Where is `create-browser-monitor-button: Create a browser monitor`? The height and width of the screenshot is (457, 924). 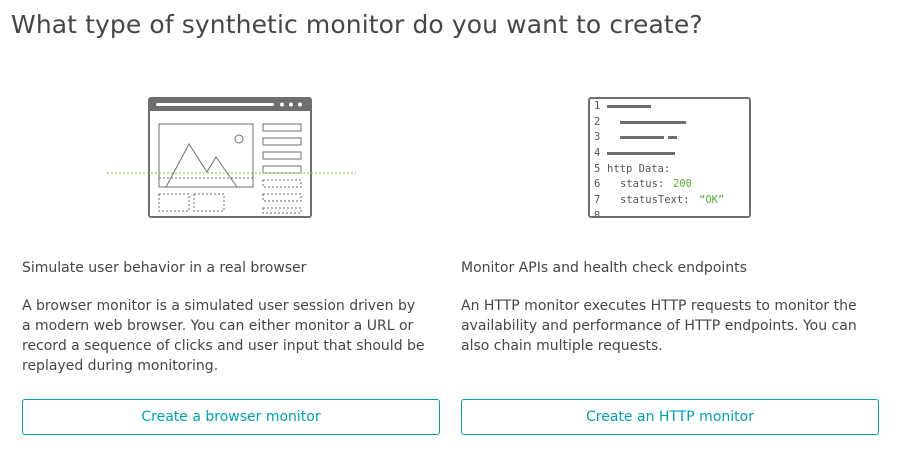
create-browser-monitor-button: Create a browser monitor is located at coordinates (231, 417).